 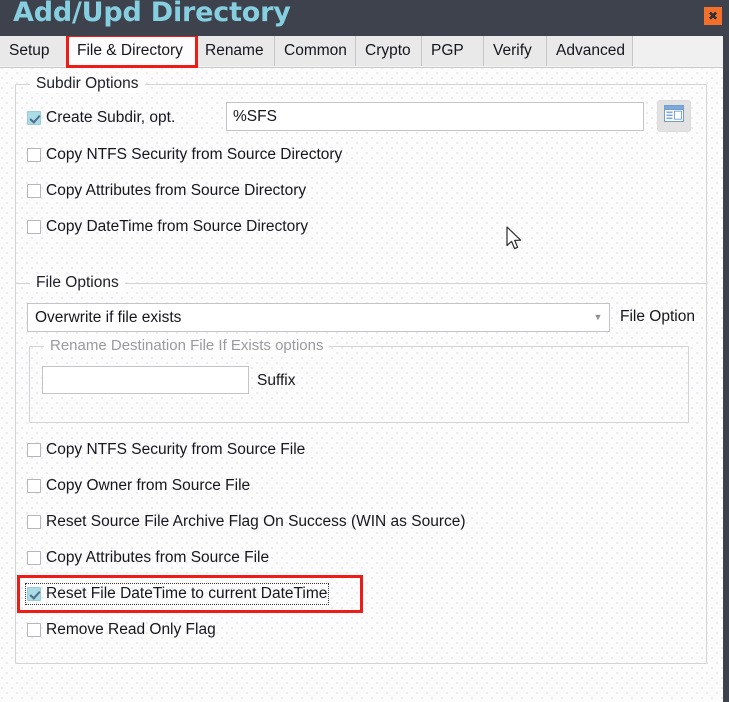 I want to click on copy-attributes-from-source-directory-checkbox: Copy Attributes from Source Directory, so click(x=166, y=191).